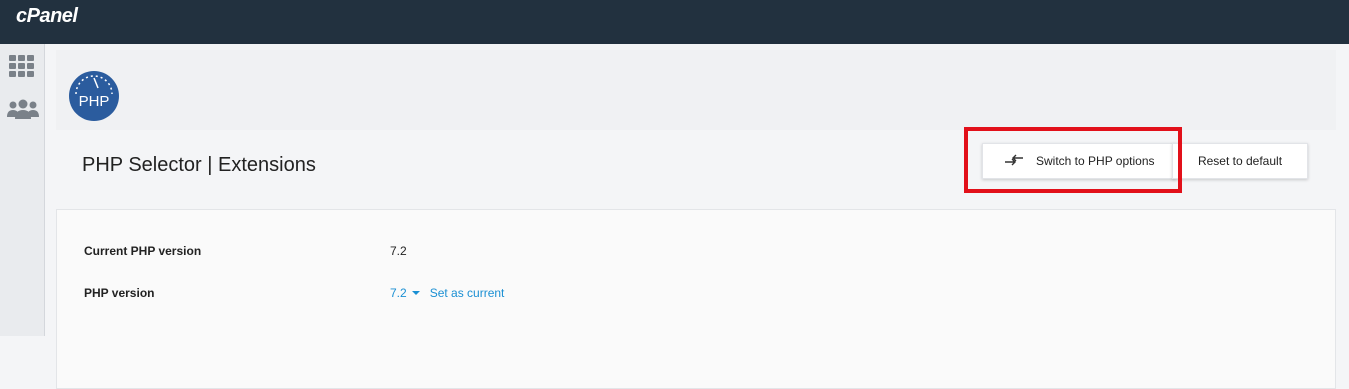  What do you see at coordinates (199, 165) in the screenshot?
I see `page-title: PHP Selector | Extensions` at bounding box center [199, 165].